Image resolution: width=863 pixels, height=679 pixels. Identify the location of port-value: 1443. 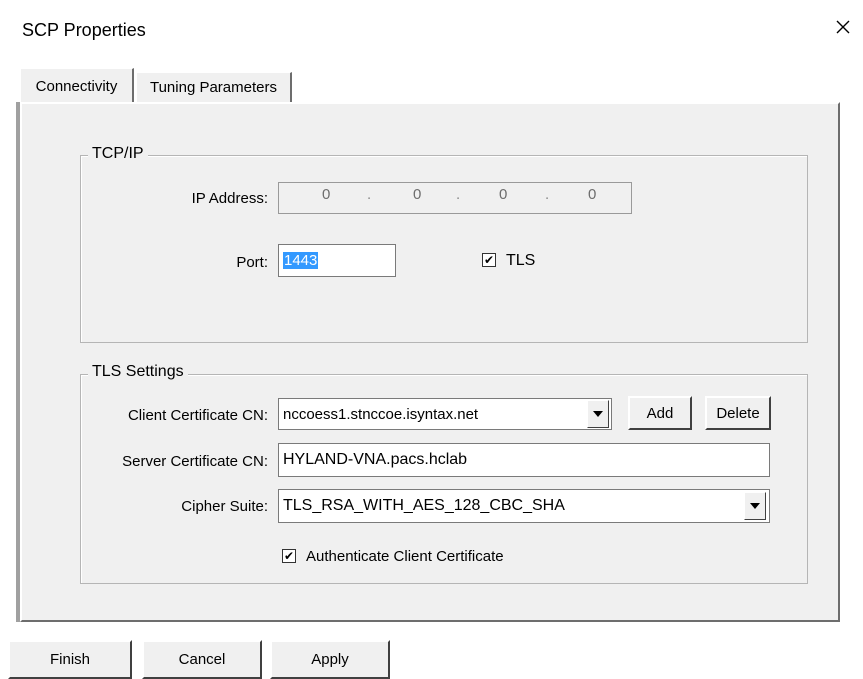
(301, 260).